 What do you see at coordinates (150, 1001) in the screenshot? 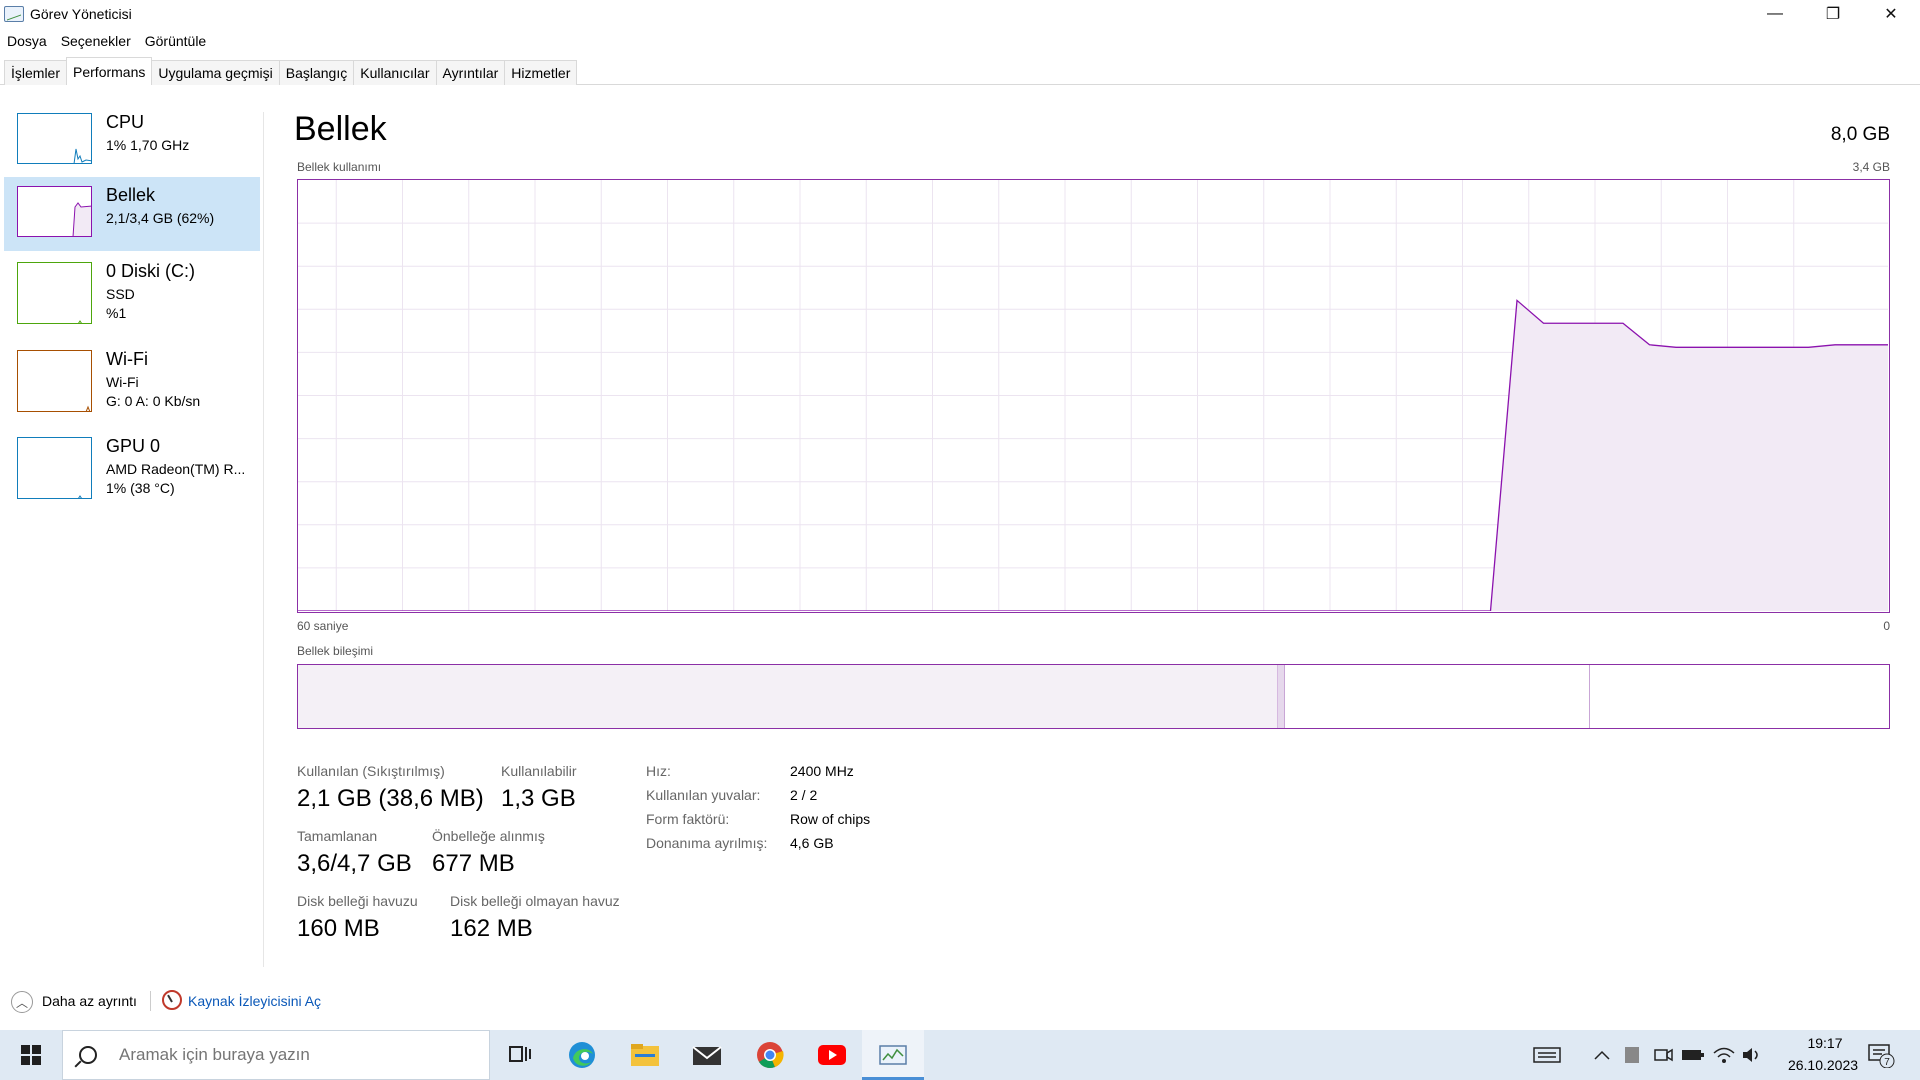
I see `footer-separator` at bounding box center [150, 1001].